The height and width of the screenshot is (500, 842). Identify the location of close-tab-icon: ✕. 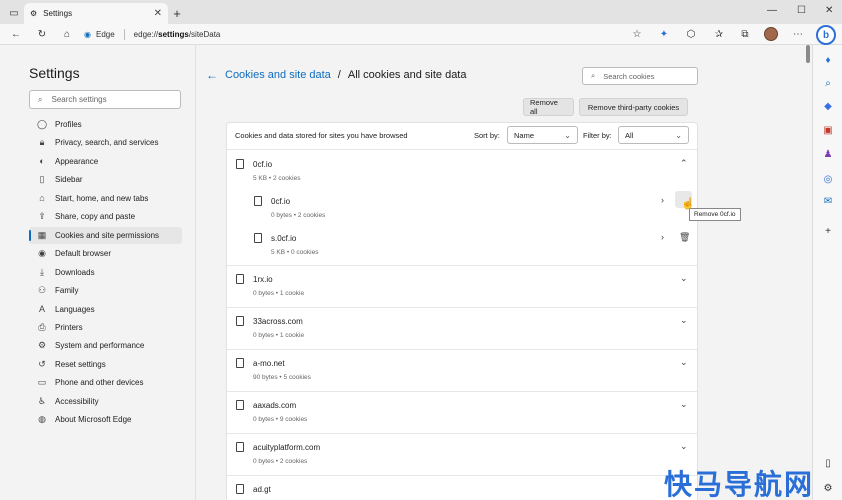
(158, 13).